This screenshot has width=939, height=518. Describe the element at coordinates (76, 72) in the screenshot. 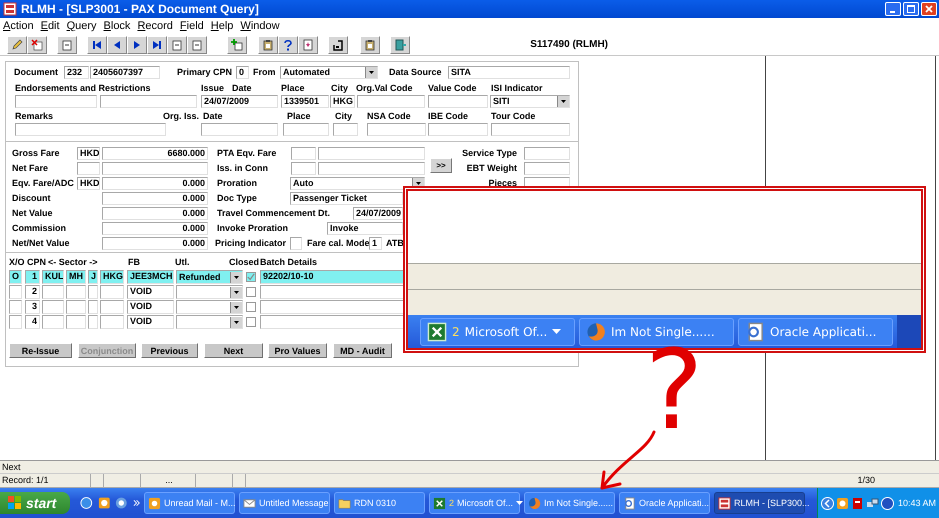

I see `input-field: 232` at that location.